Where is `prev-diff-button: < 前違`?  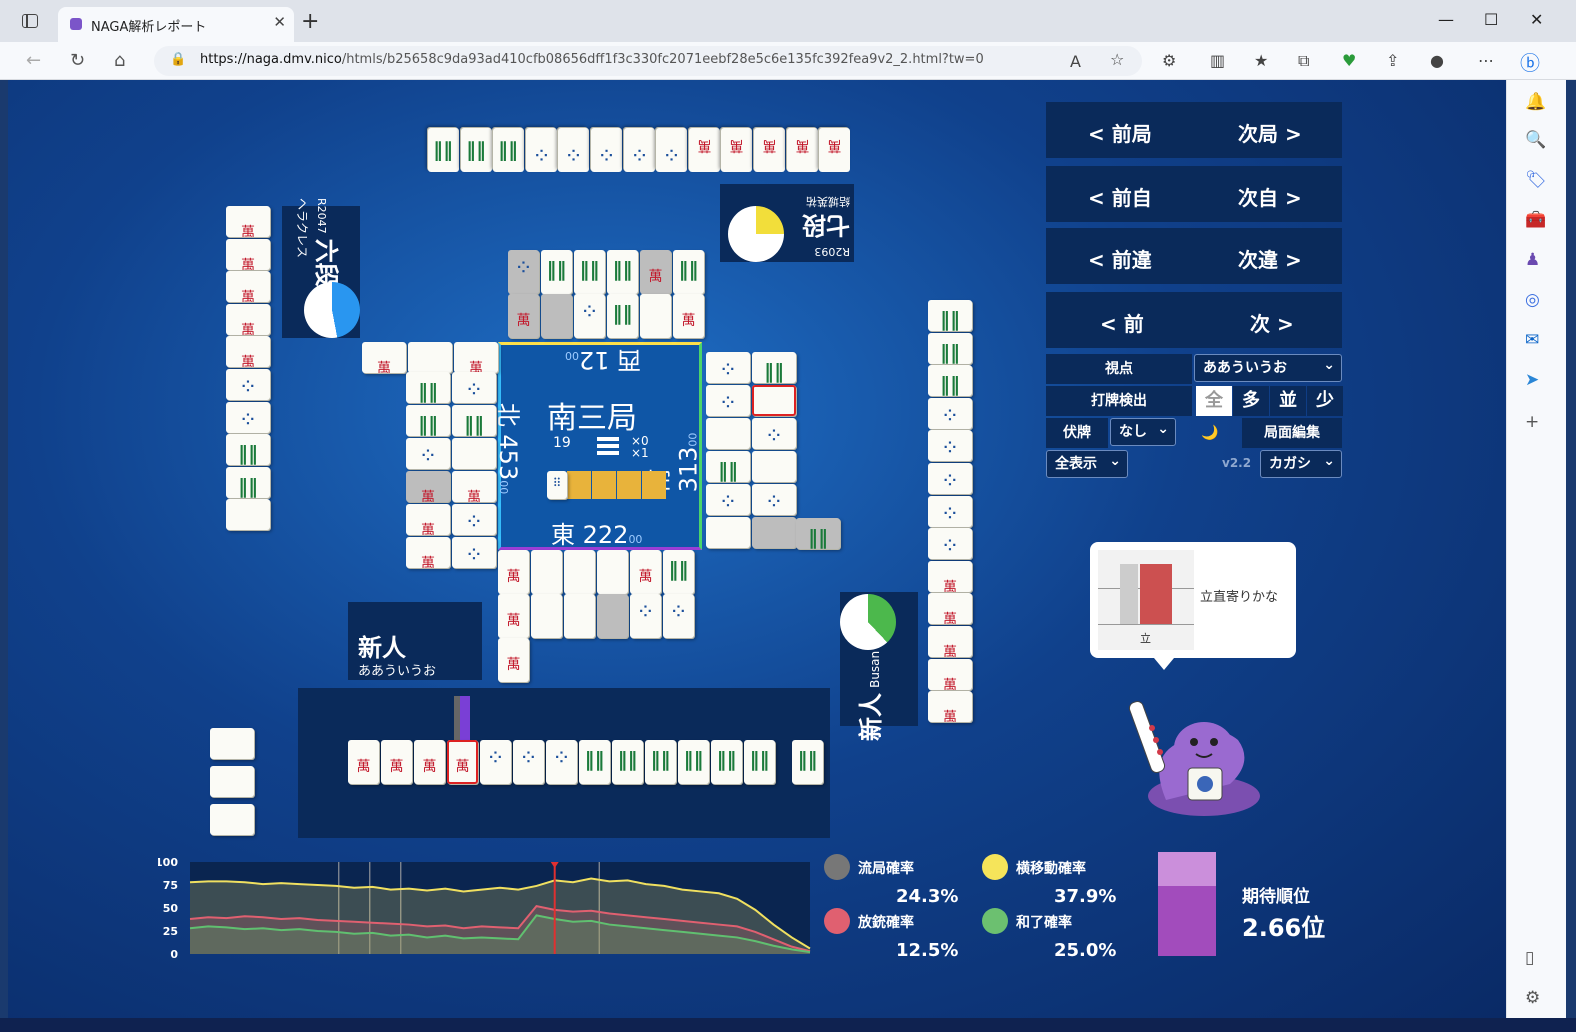
prev-diff-button: < 前違 is located at coordinates (1120, 258).